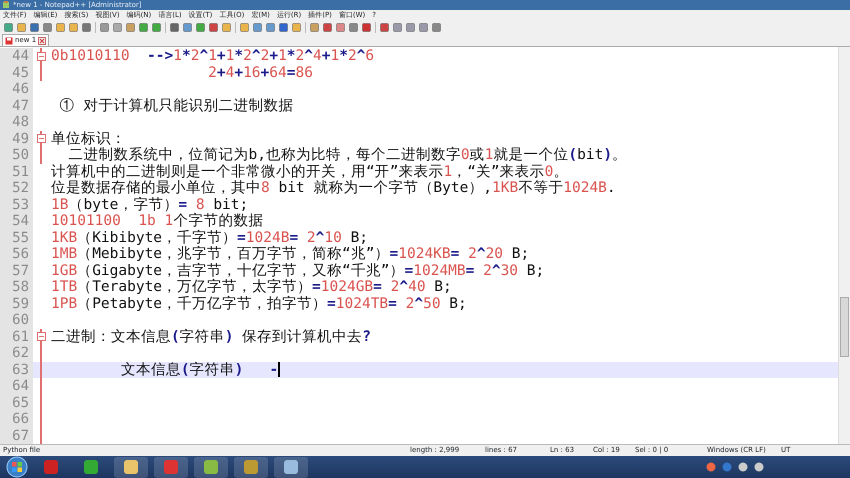 The height and width of the screenshot is (478, 850). What do you see at coordinates (16, 122) in the screenshot?
I see `line-number: 48` at bounding box center [16, 122].